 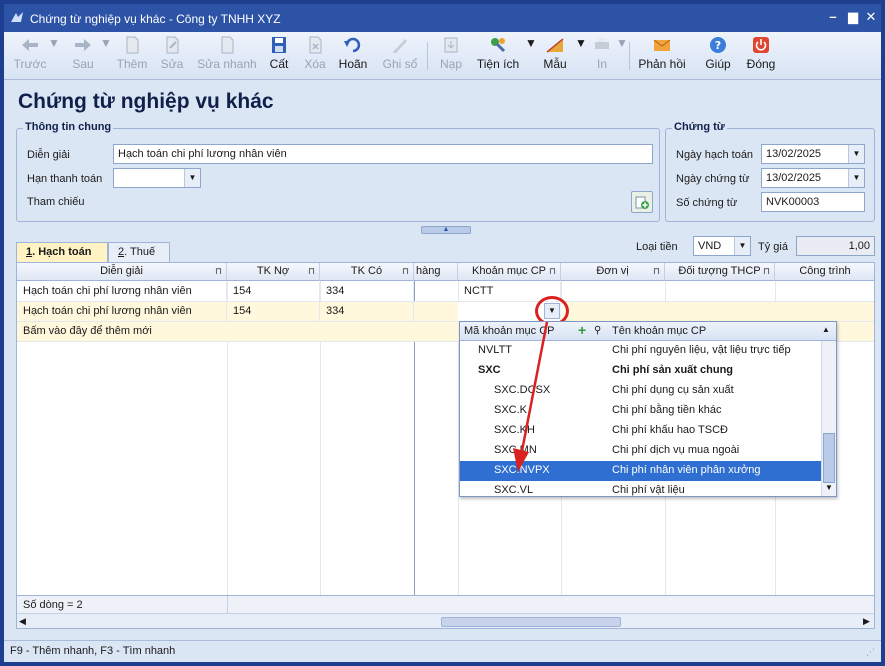 What do you see at coordinates (531, 622) in the screenshot?
I see `scrollbar-thumb` at bounding box center [531, 622].